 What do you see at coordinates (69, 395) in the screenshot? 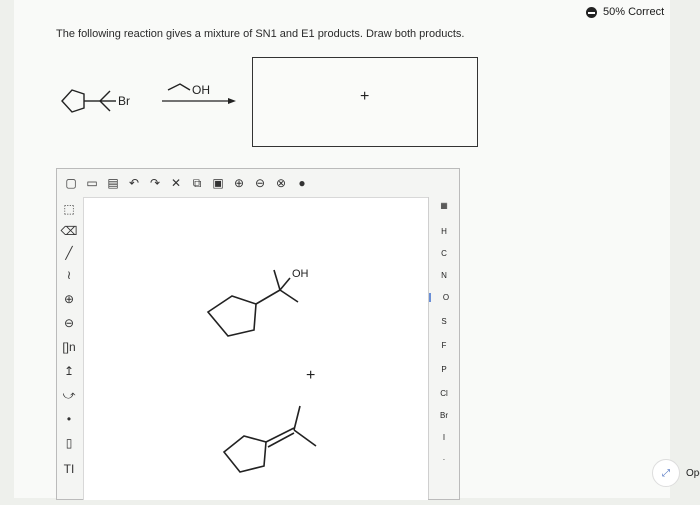
I see `curved-arrow-icon: ⤻` at bounding box center [69, 395].